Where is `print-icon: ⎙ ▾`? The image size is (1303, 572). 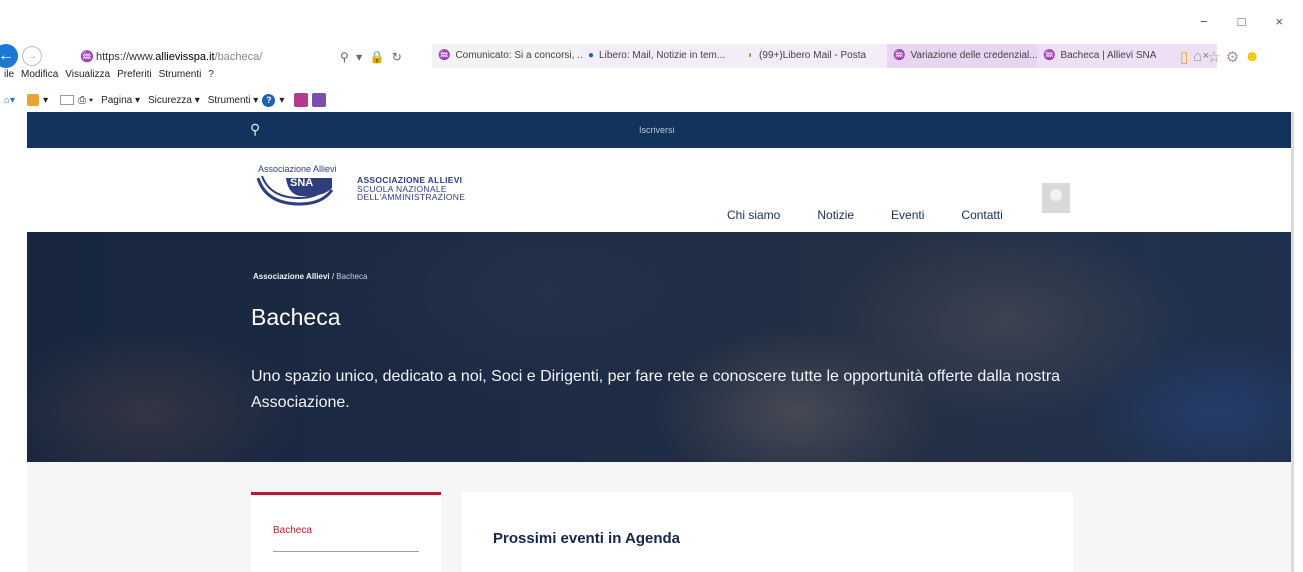
print-icon: ⎙ ▾ is located at coordinates (85, 100).